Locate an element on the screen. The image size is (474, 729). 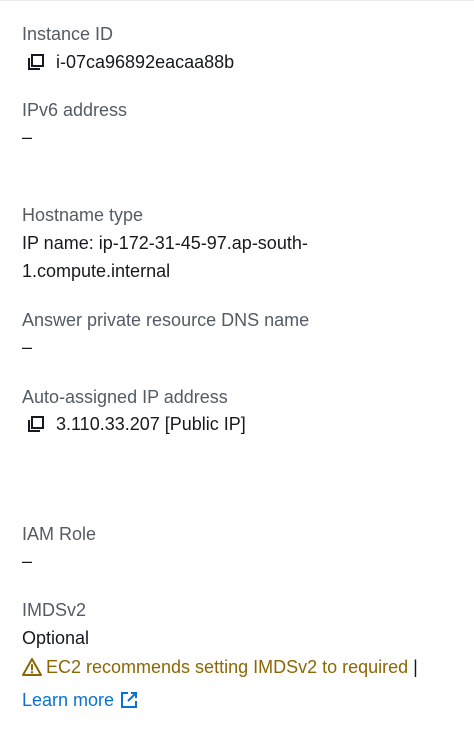
iam-role-value: – is located at coordinates (27, 561).